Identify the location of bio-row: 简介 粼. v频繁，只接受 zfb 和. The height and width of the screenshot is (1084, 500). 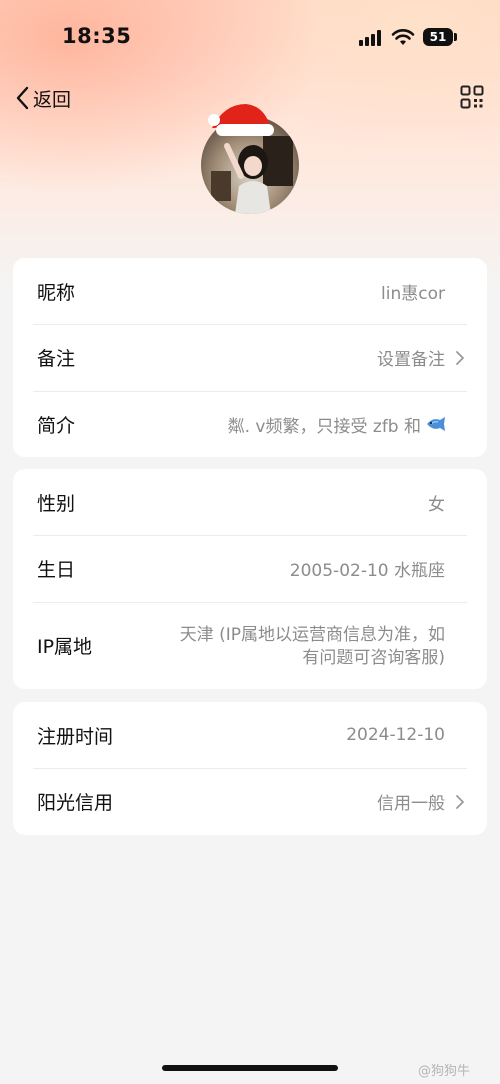
(250, 424).